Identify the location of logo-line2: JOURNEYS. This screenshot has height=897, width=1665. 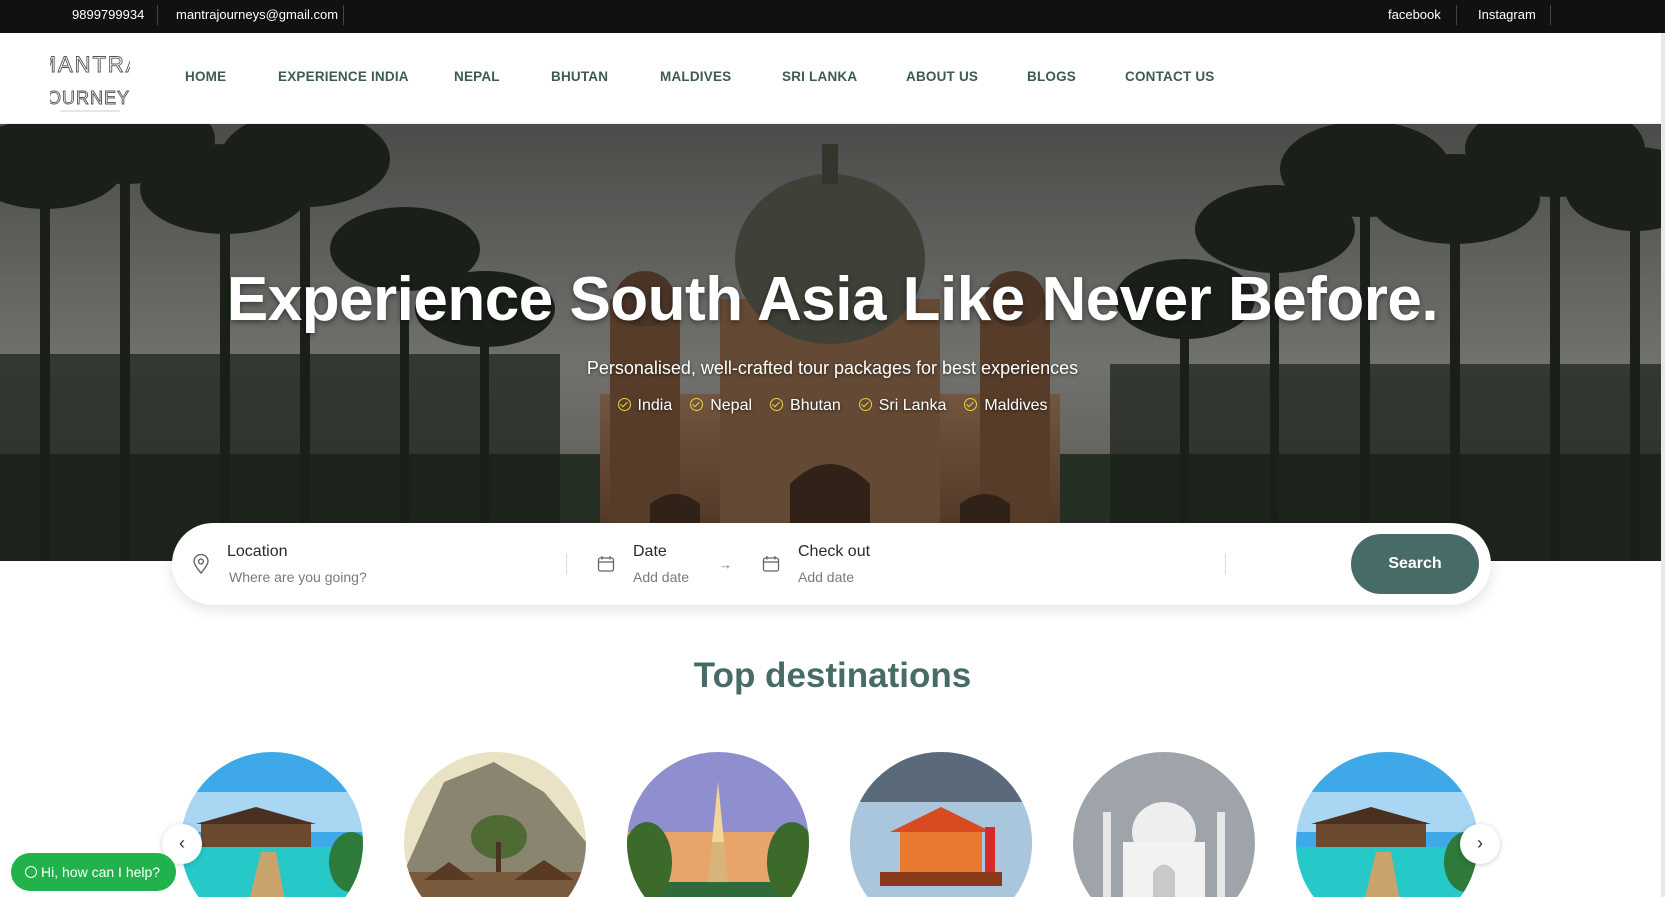
(90, 98).